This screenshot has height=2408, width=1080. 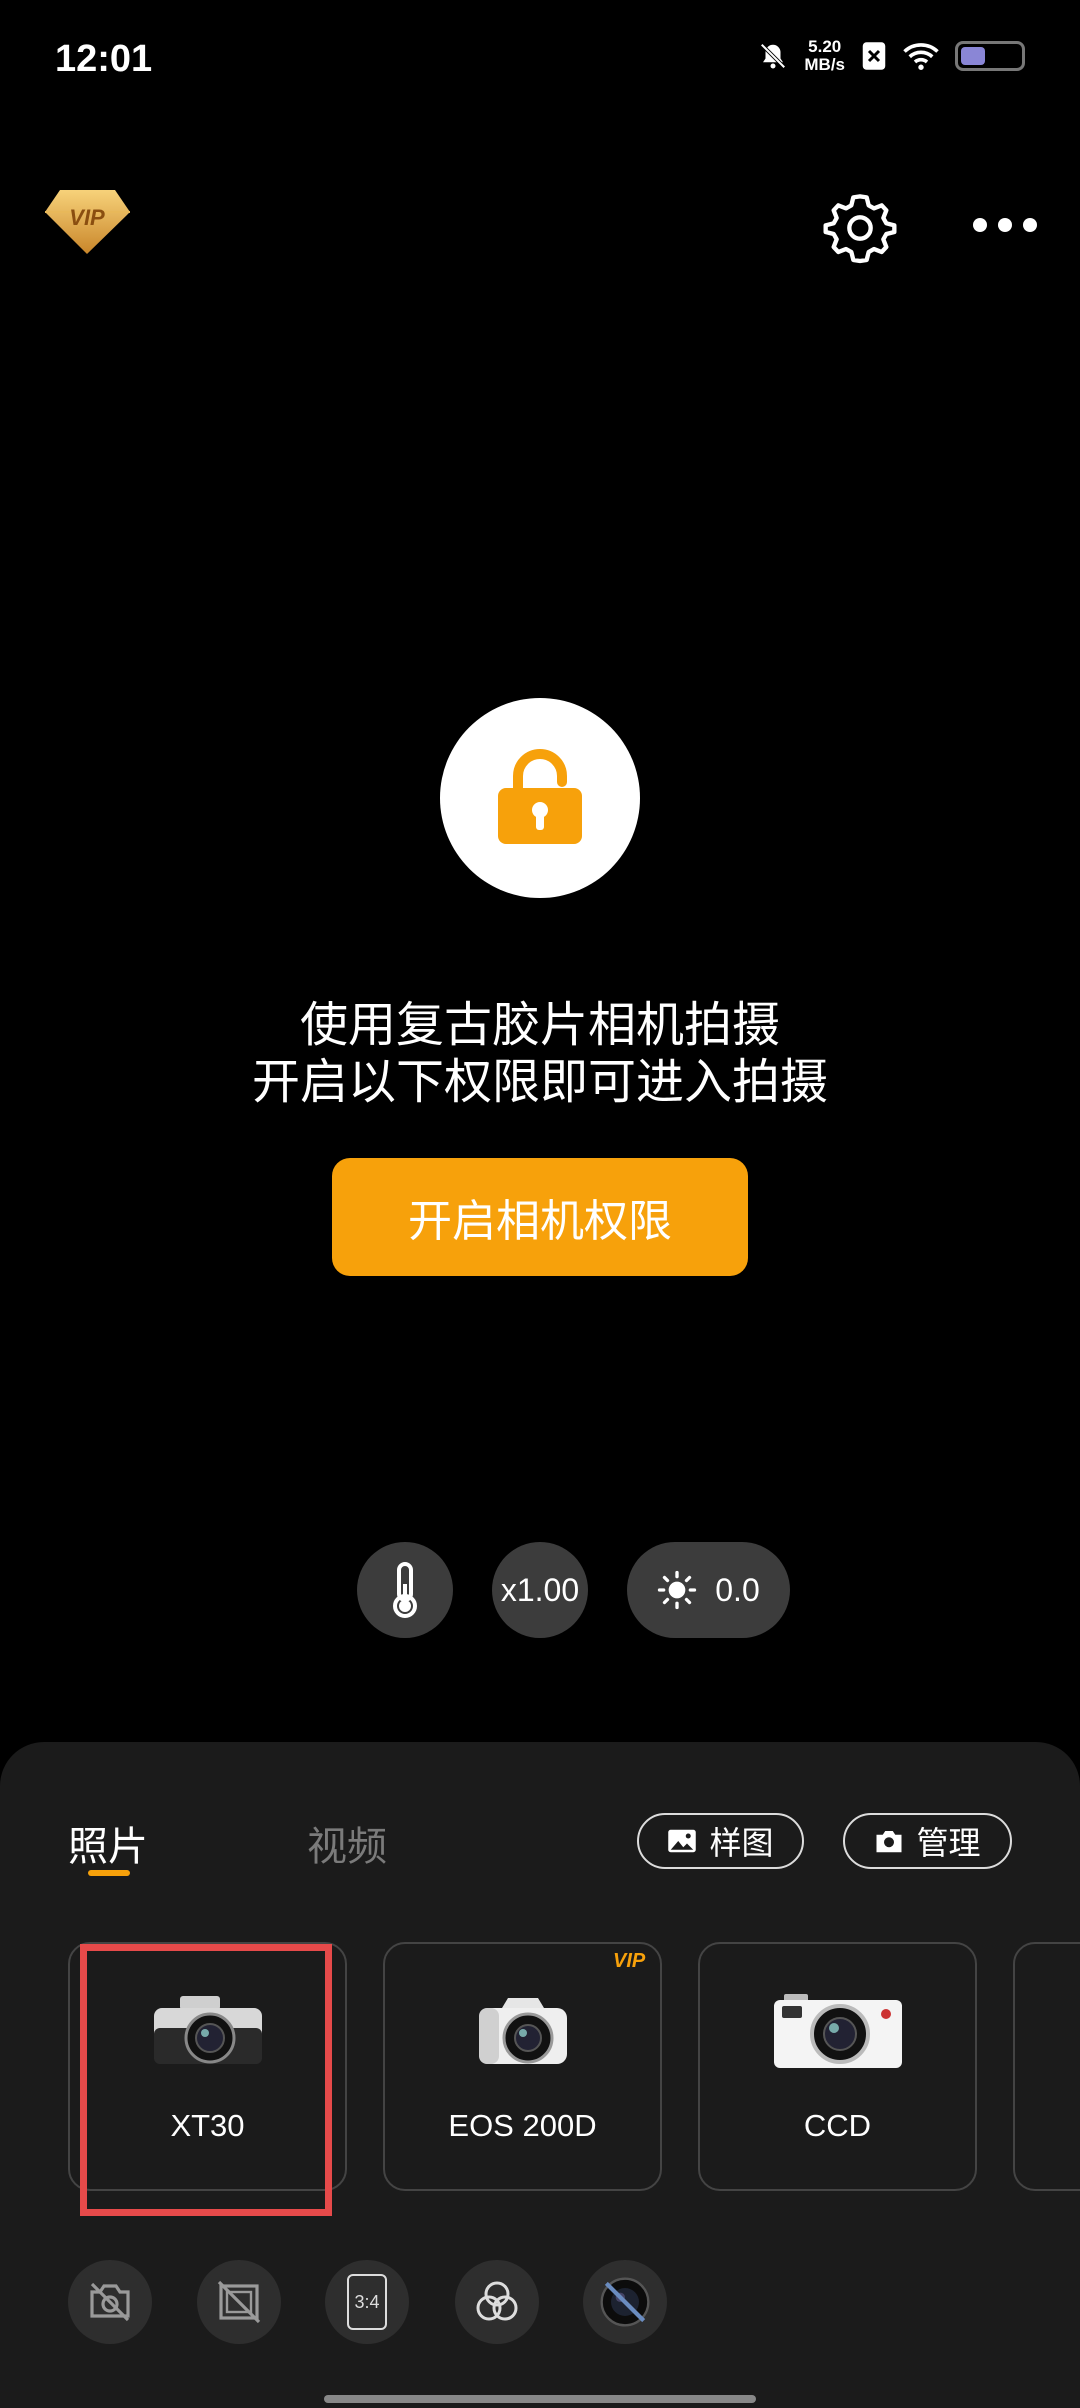 What do you see at coordinates (741, 1843) in the screenshot?
I see `sample-label: 样图` at bounding box center [741, 1843].